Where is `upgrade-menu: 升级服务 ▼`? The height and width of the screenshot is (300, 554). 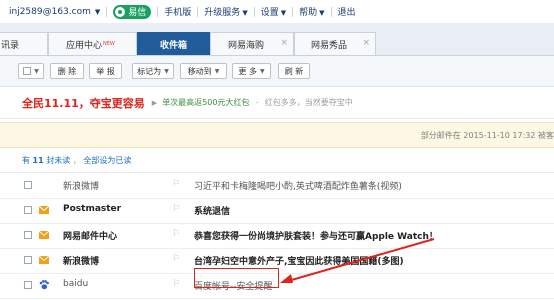
upgrade-menu: 升级服务 ▼ is located at coordinates (225, 11).